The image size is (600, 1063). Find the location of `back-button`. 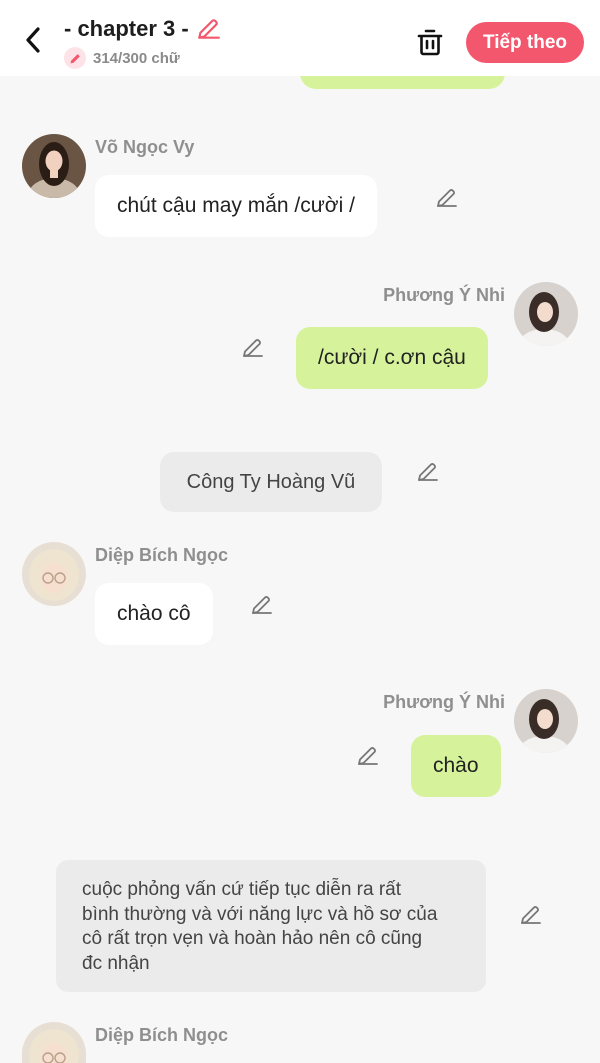

back-button is located at coordinates (33, 40).